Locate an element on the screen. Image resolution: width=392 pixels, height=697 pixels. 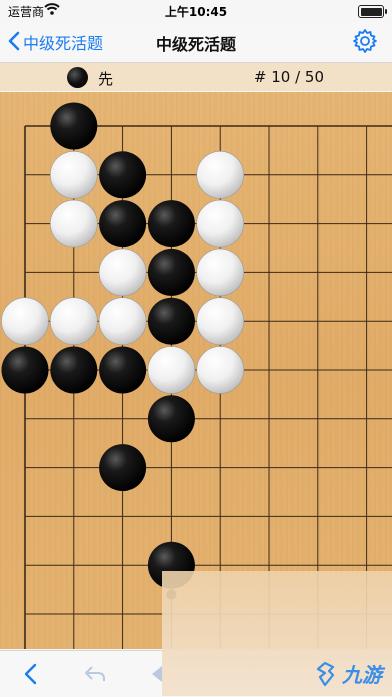
watermark-text: 九游 is located at coordinates (362, 675).